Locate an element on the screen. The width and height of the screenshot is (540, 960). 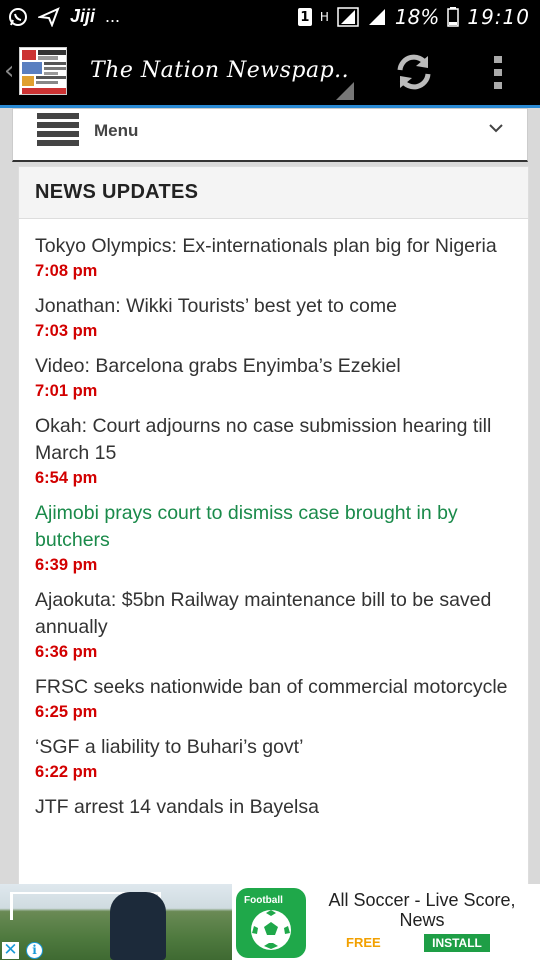
news-headline-link: JTF arrest 14 vandals in Bayelsa is located at coordinates (275, 807).